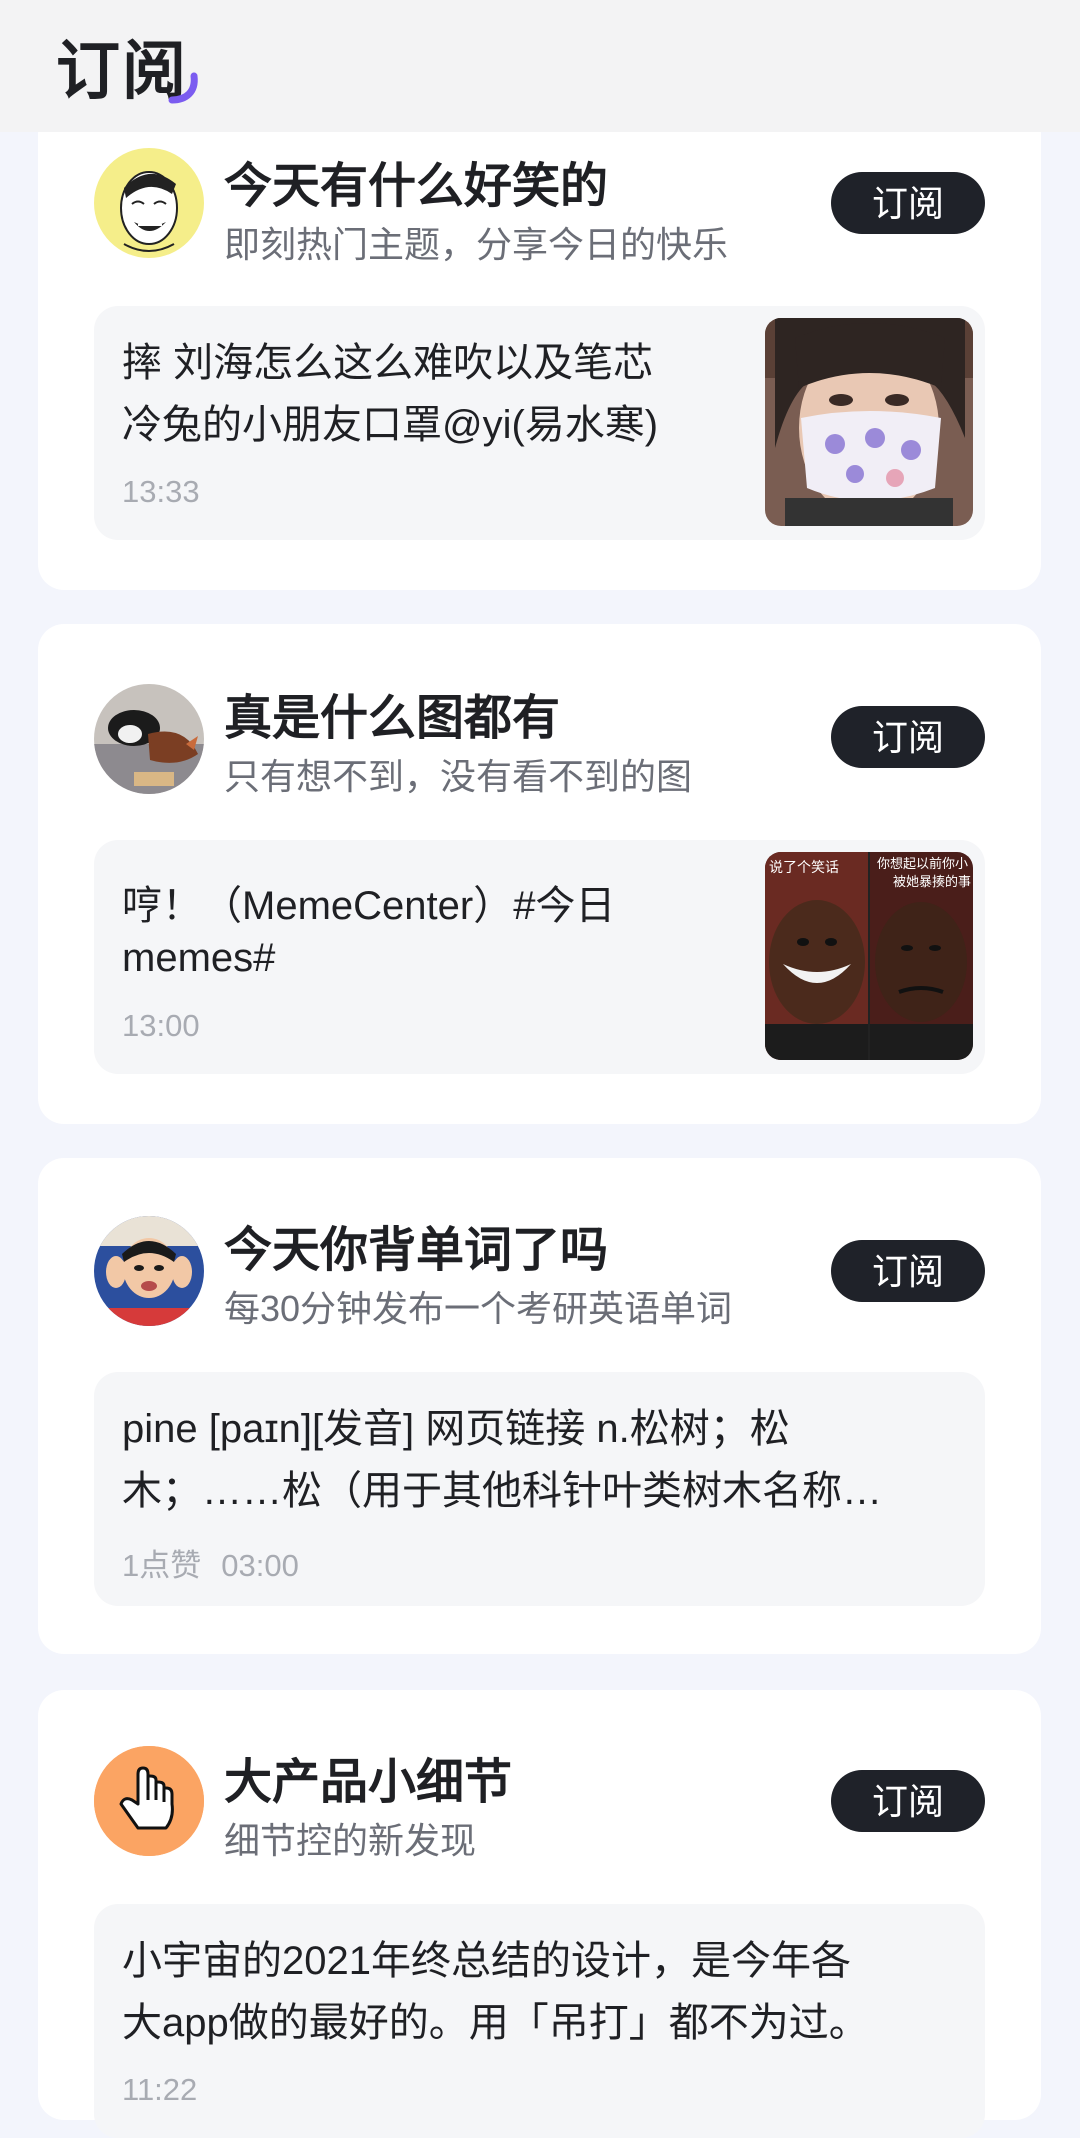 This screenshot has width=1080, height=2138. Describe the element at coordinates (922, 864) in the screenshot. I see `thumb-caption: 你想起以前你小` at that location.